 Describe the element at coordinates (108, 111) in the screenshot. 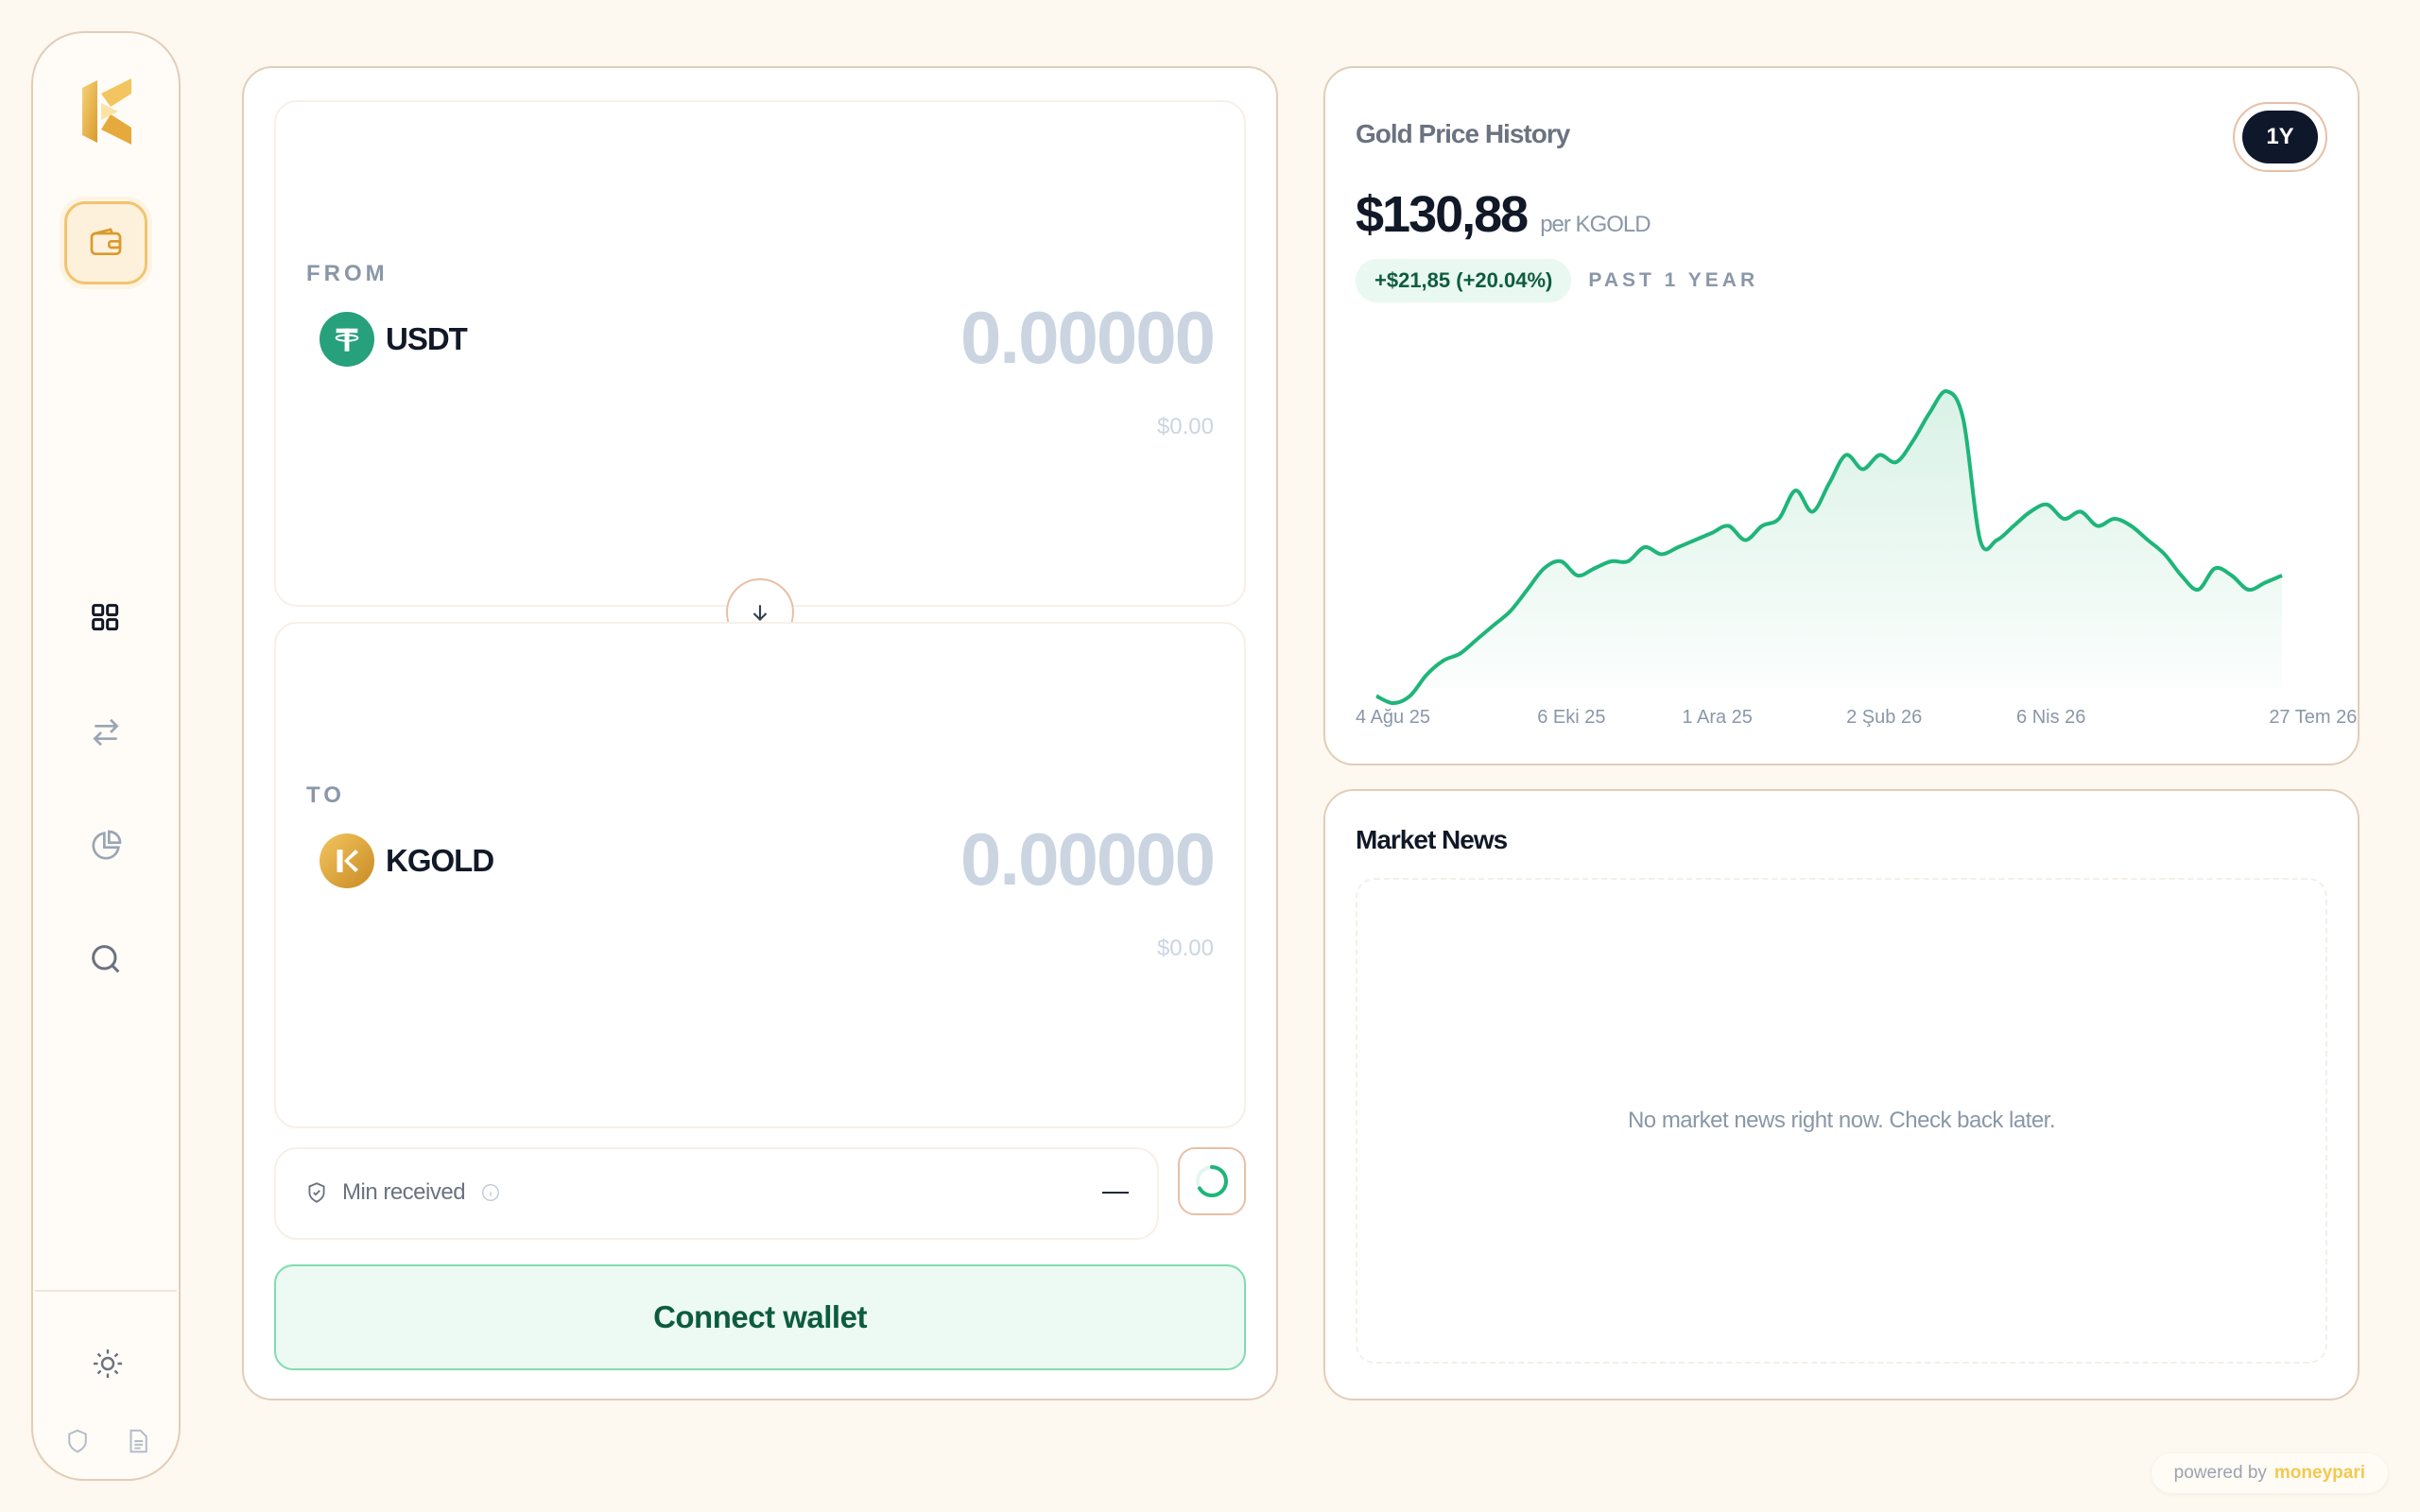

I see `kgold-logo` at that location.